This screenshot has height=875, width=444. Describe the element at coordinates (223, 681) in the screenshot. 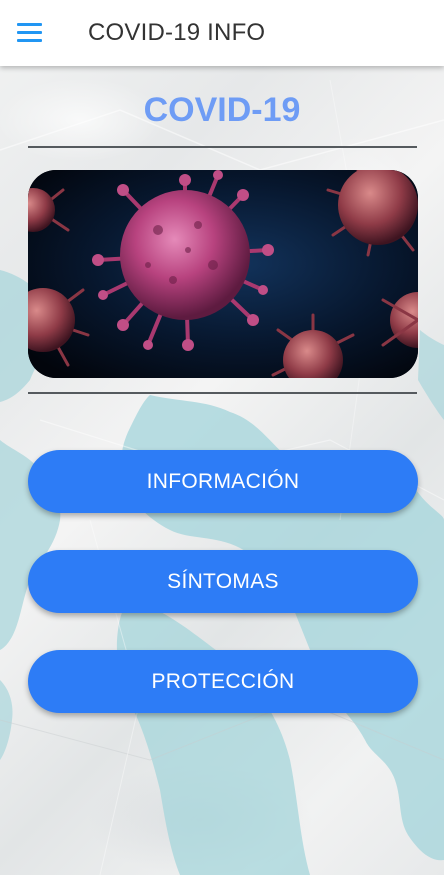

I see `proteccion-button: PROTECCIÓN` at that location.